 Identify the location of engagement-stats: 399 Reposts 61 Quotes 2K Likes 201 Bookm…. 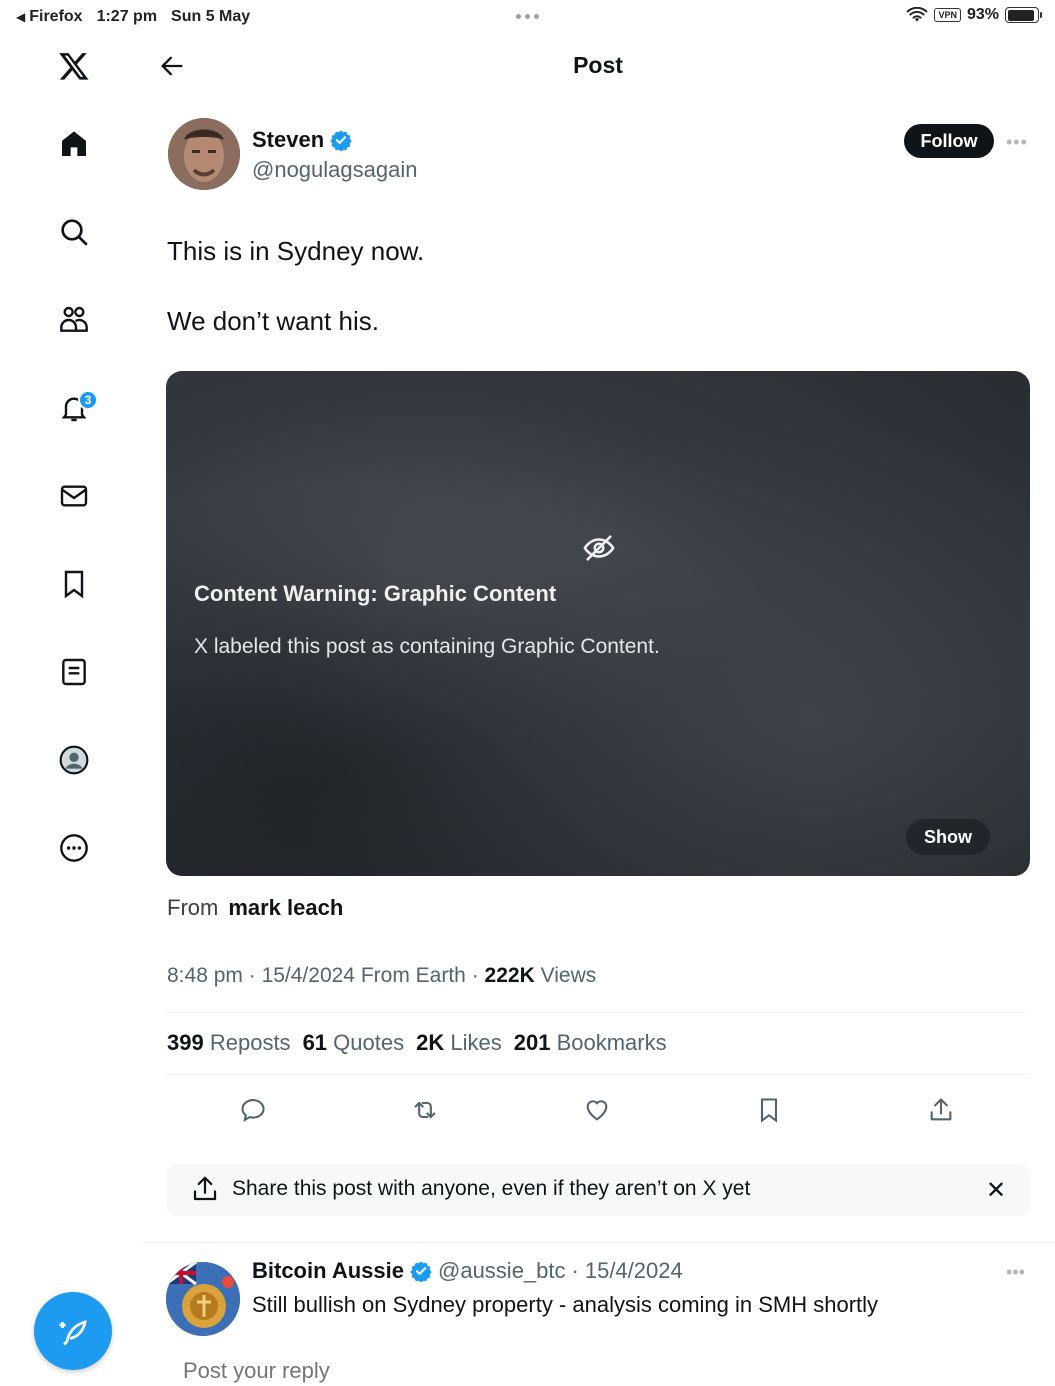
(417, 1043).